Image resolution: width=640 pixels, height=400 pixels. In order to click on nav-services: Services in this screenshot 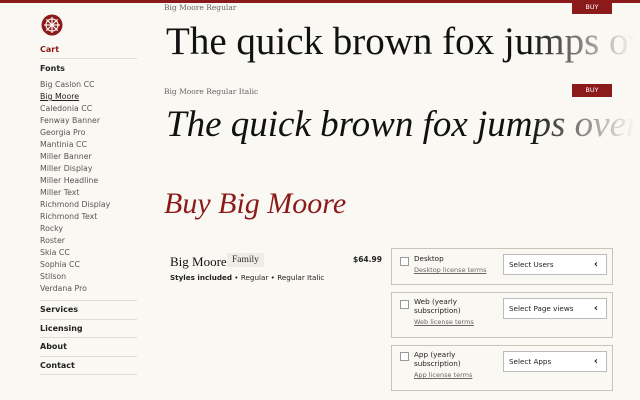, I will do `click(88, 310)`.